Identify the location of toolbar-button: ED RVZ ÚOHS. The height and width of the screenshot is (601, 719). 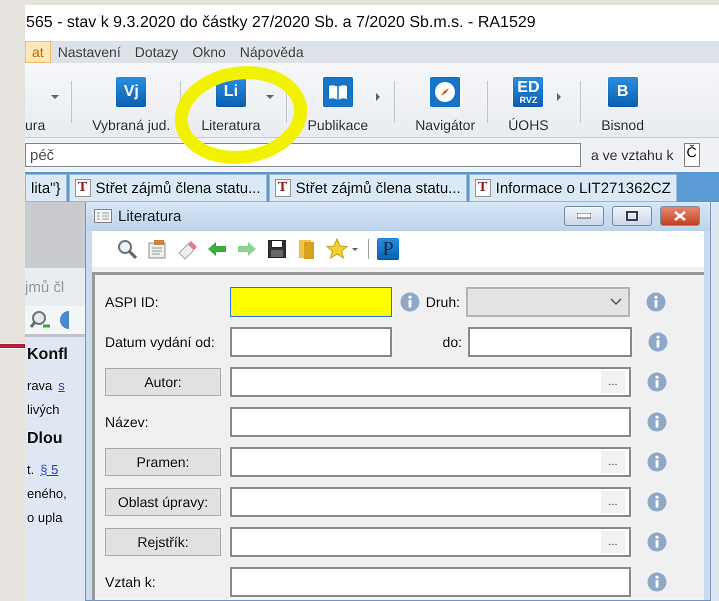
(534, 100).